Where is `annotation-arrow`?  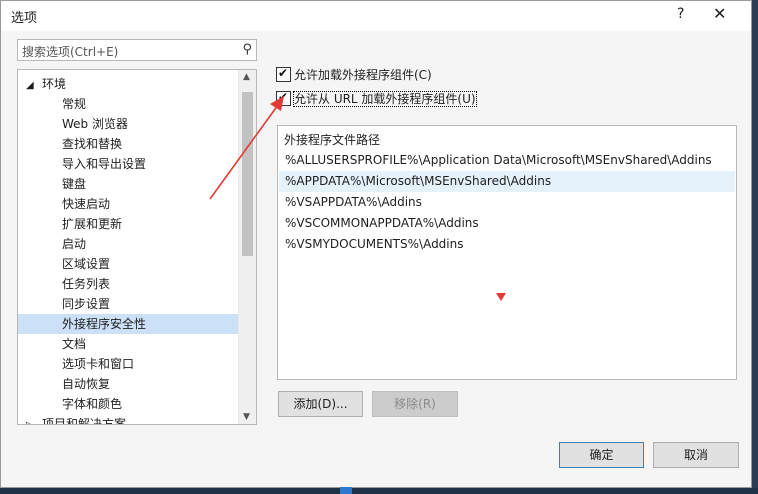 annotation-arrow is located at coordinates (246, 148).